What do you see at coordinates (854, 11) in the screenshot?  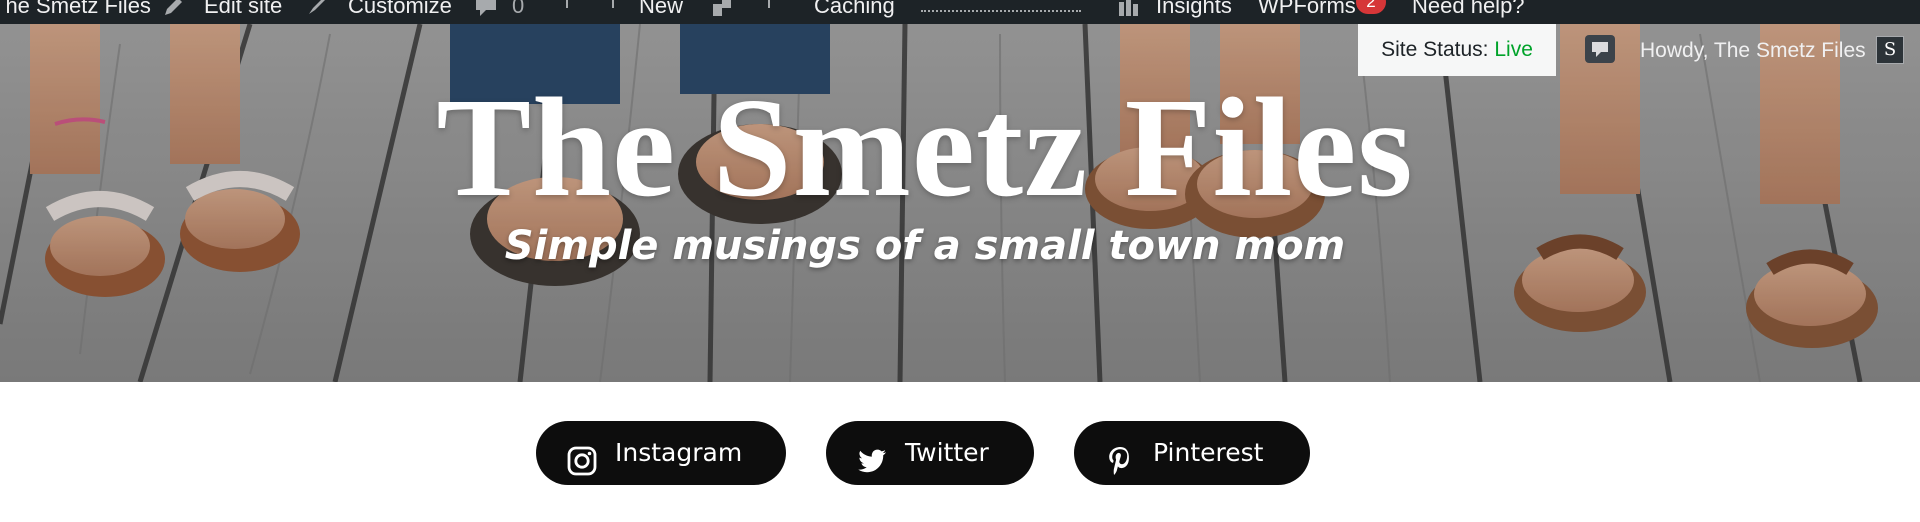 I see `admin-caching: Caching` at bounding box center [854, 11].